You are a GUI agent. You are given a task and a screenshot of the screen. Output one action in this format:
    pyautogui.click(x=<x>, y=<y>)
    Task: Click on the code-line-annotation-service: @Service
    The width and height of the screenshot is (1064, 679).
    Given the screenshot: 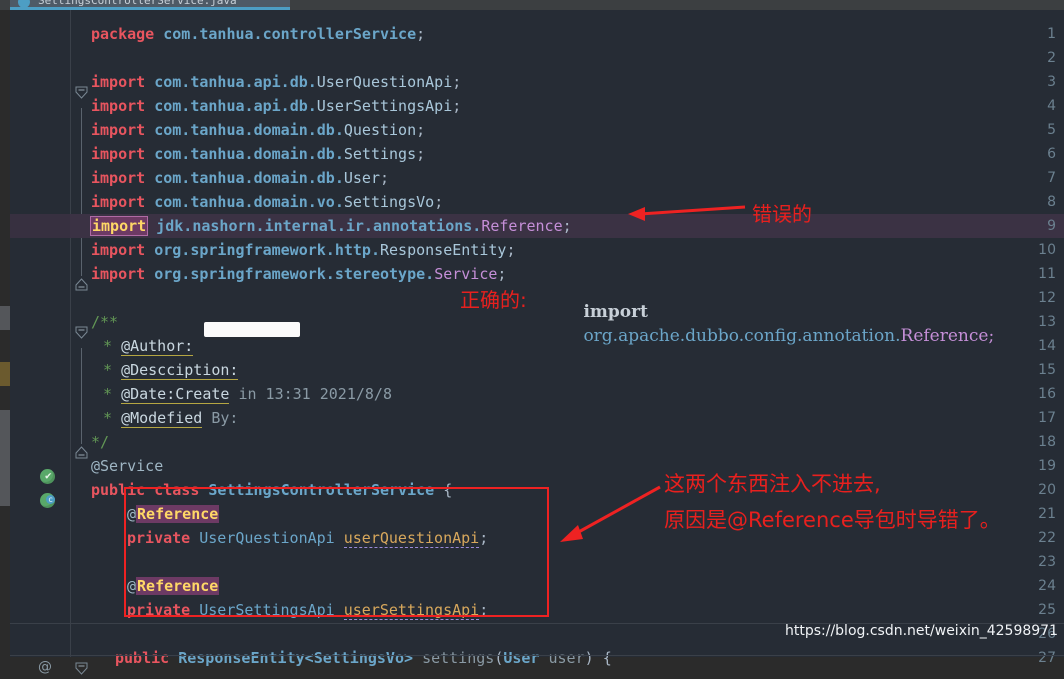 What is the action you would take?
    pyautogui.click(x=127, y=466)
    